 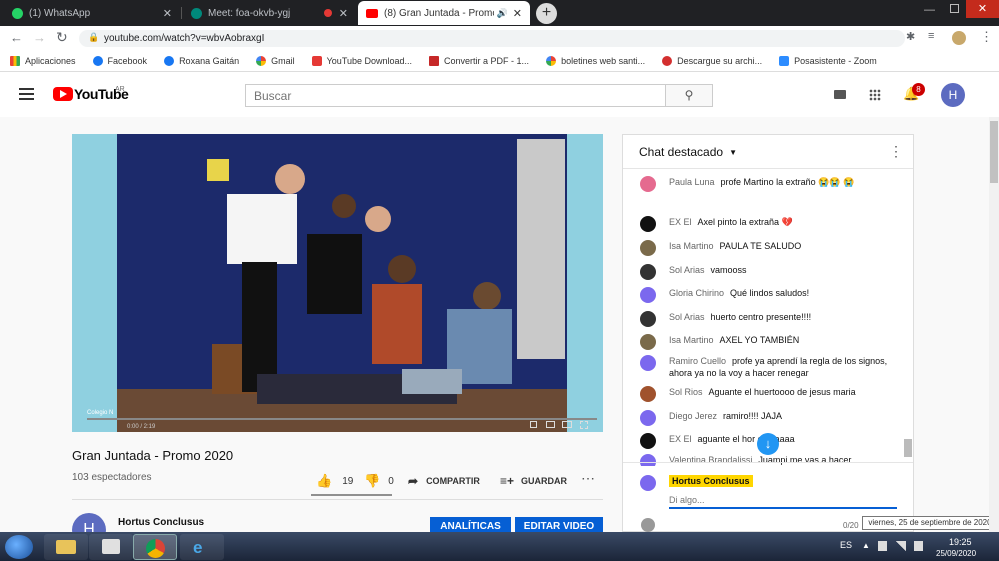 I want to click on taskbar-chrome, so click(x=155, y=547).